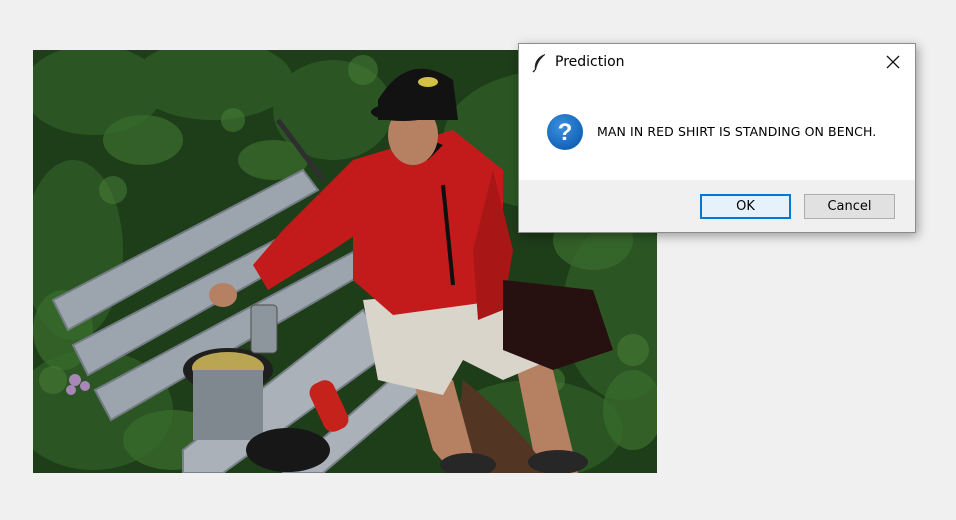 Image resolution: width=956 pixels, height=520 pixels. Describe the element at coordinates (737, 131) in the screenshot. I see `dialog-message: MAN IN RED SHIRT IS STANDING ON BENCH.` at that location.